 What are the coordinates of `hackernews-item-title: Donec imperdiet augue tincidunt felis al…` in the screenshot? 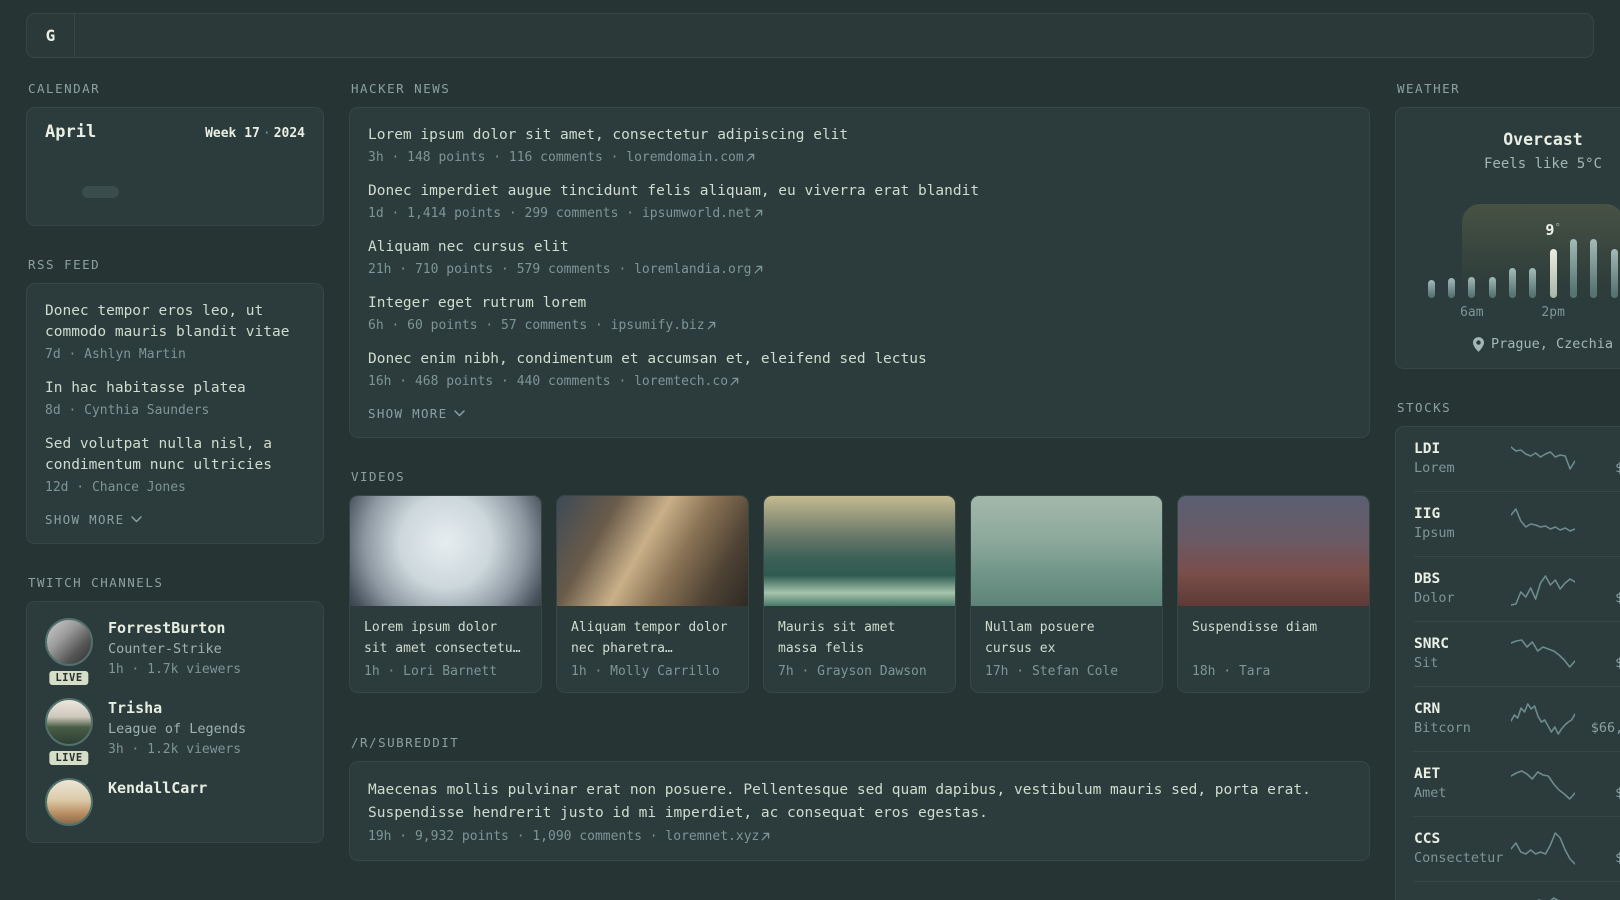 It's located at (859, 191).